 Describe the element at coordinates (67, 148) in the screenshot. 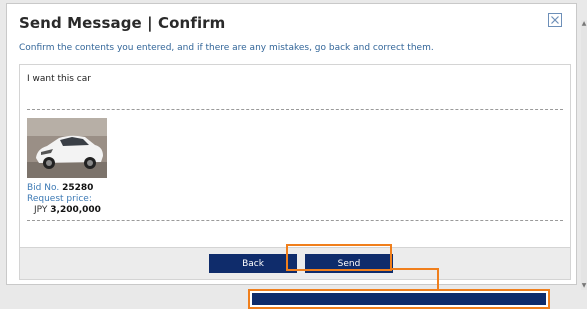

I see `car-photo` at that location.